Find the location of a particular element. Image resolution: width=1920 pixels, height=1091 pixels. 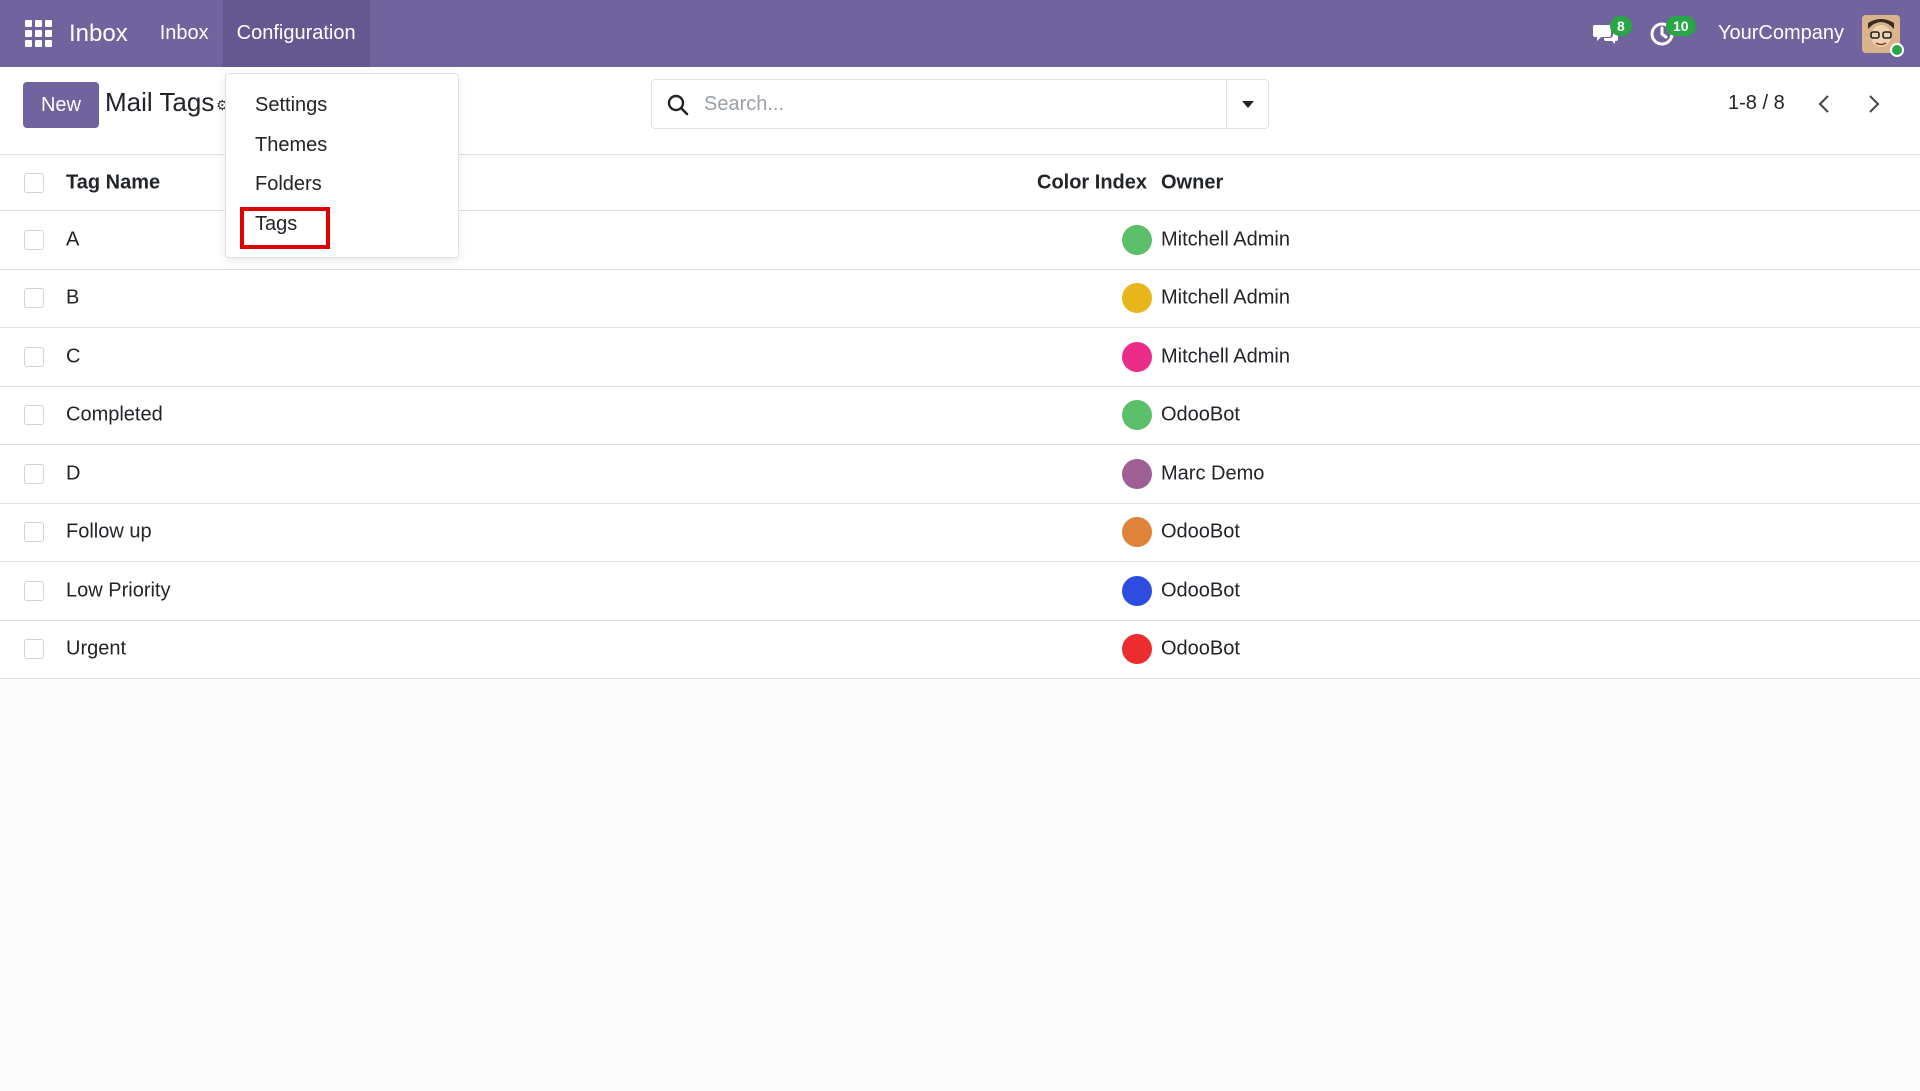

tag-name-cell: D is located at coordinates (73, 473).